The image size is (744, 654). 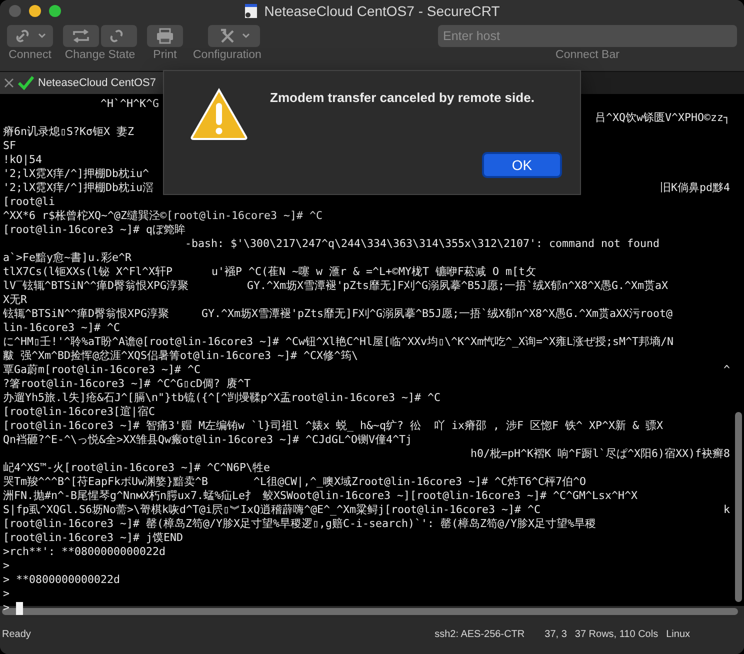 I want to click on terminal-line: h0/枇=pH^K褶K 响^F蹰l`尽ぱ^X阳6)宿XX)f袂癣8, so click(x=600, y=454).